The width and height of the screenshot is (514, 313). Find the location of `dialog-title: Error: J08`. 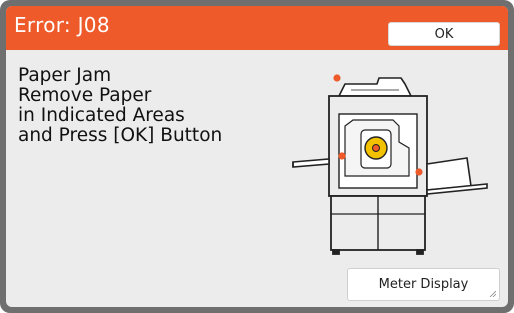

dialog-title: Error: J08 is located at coordinates (62, 25).